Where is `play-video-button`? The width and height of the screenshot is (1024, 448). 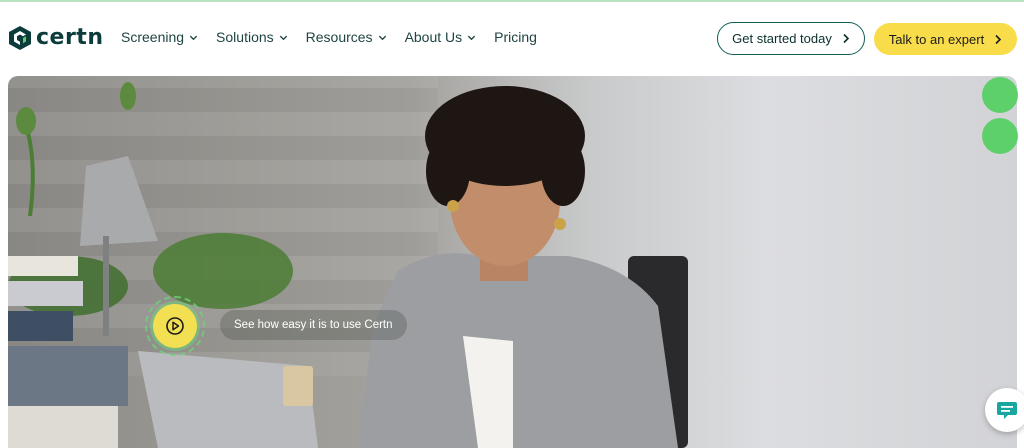 play-video-button is located at coordinates (175, 326).